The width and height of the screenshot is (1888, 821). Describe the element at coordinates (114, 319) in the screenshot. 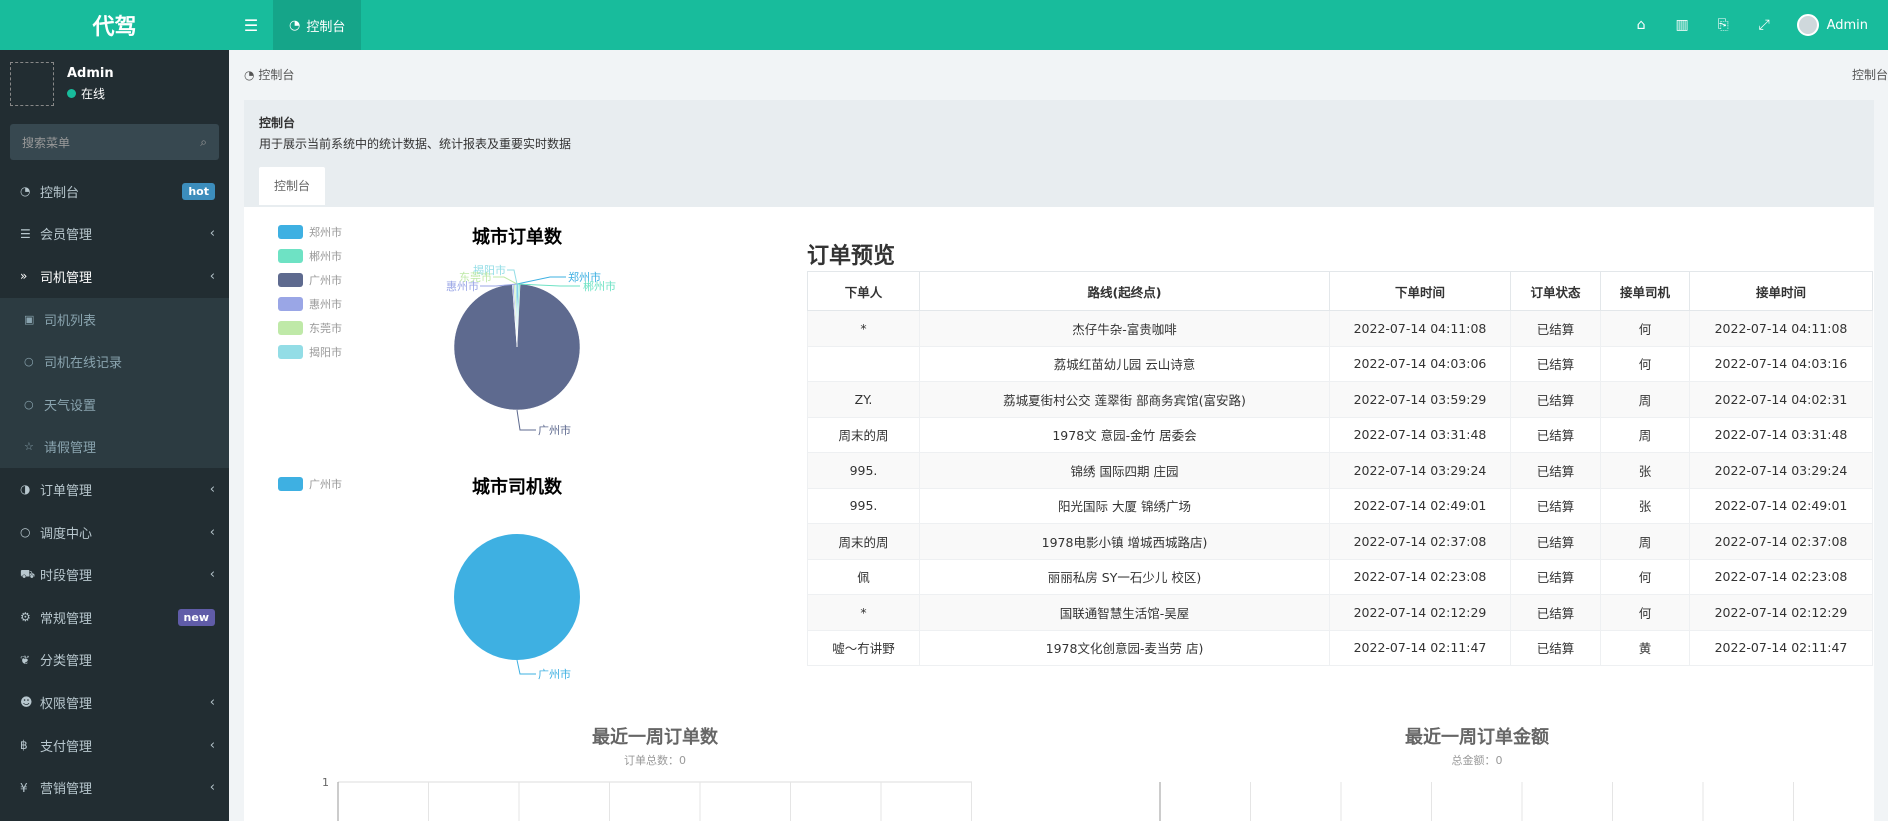

I see `sidebar-item-driver-list: ▣ 司机列表` at that location.